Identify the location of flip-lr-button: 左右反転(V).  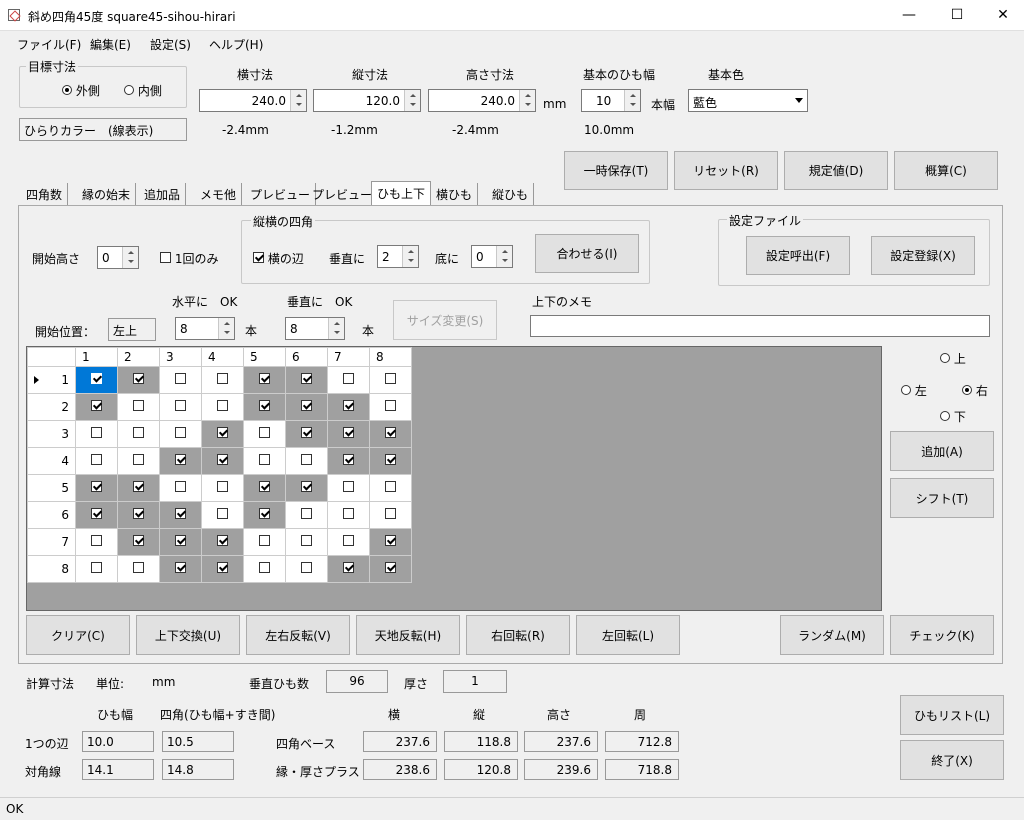
(298, 635).